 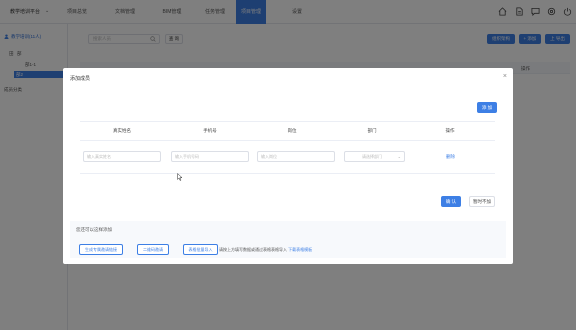 I want to click on dept-select: 请选择部门 ⌄, so click(x=374, y=156).